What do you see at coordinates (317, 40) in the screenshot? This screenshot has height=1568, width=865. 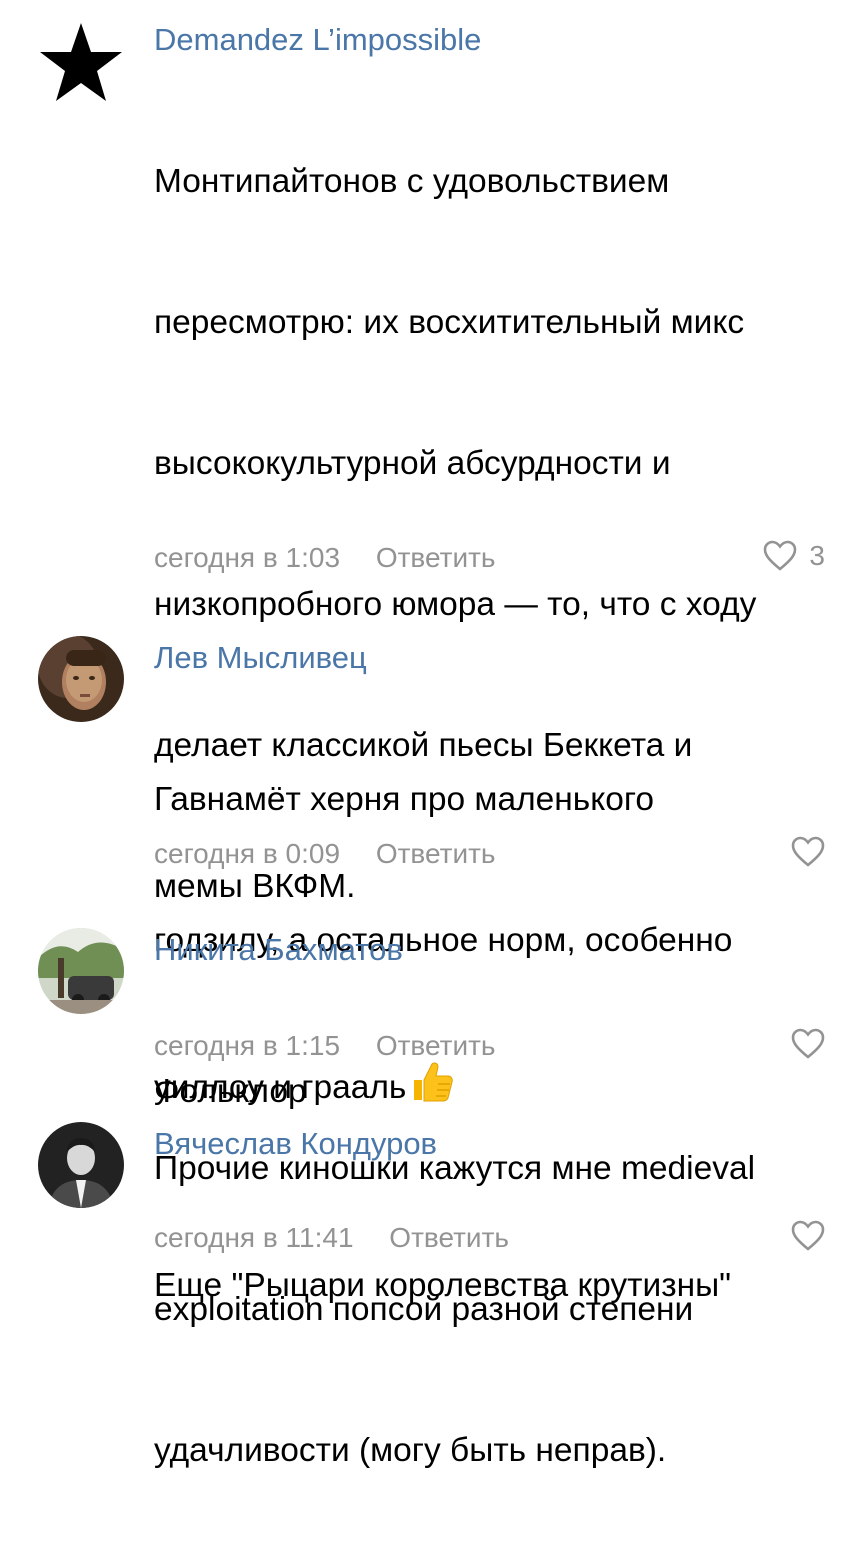 I see `comment-author: Demandez L’impossible` at bounding box center [317, 40].